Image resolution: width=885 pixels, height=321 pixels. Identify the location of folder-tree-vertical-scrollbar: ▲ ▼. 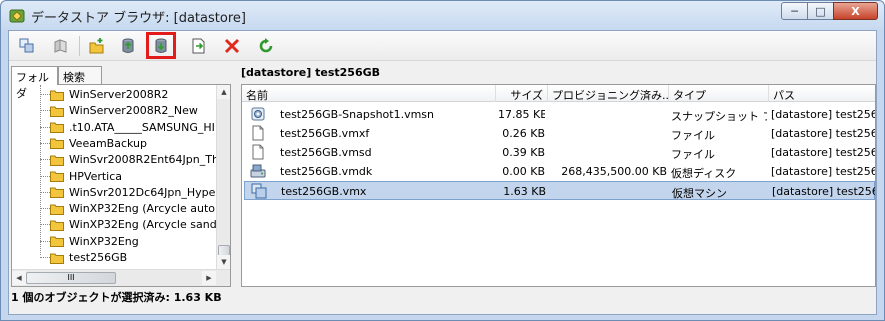
(223, 177).